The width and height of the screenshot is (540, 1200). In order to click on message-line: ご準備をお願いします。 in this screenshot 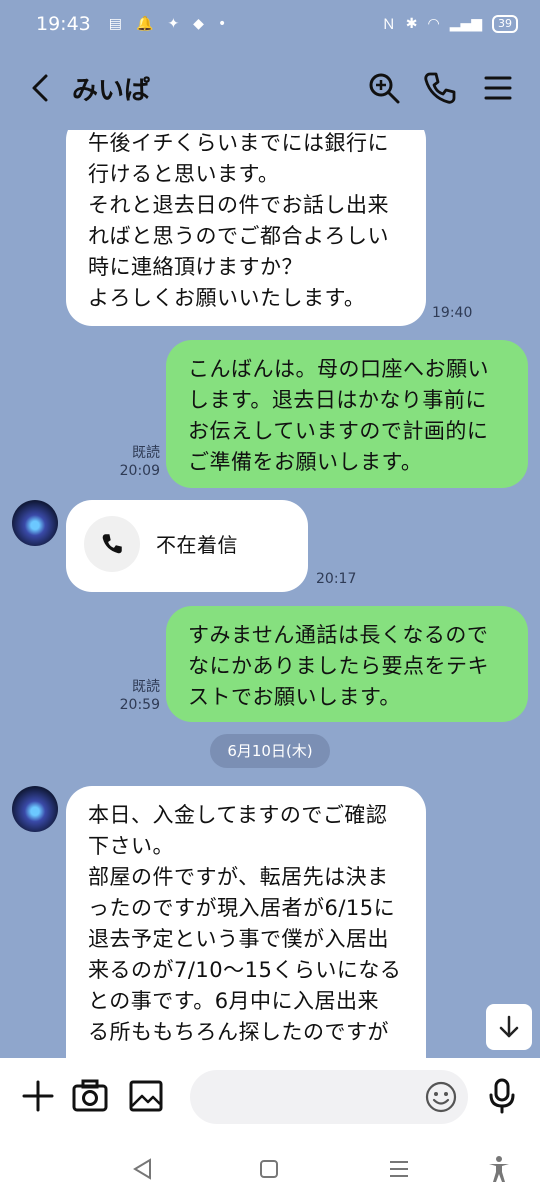, I will do `click(305, 462)`.